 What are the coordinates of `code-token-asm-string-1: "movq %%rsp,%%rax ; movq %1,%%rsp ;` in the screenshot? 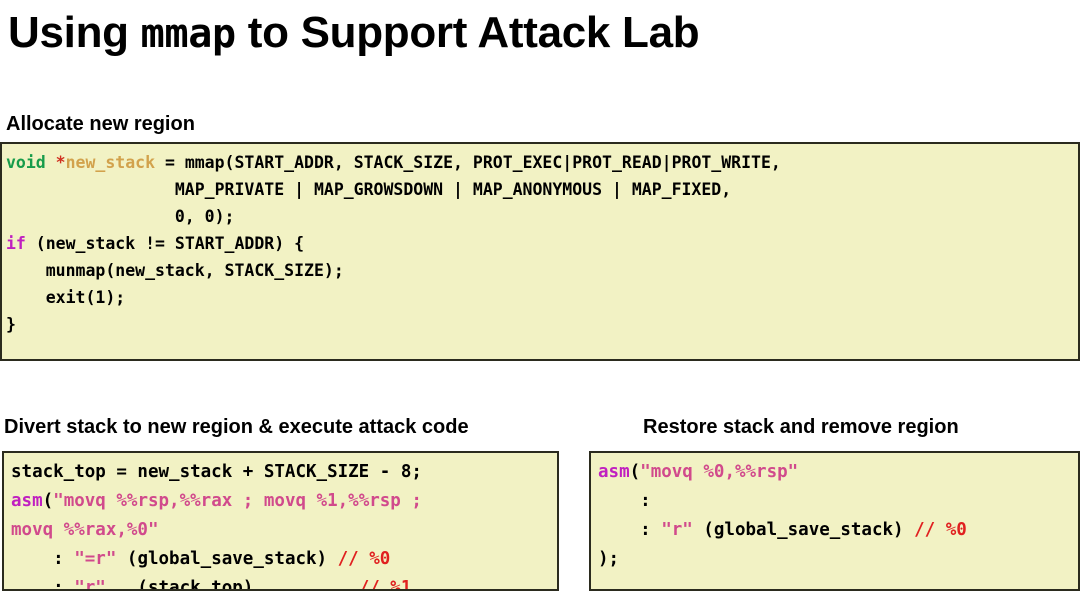 It's located at (237, 501).